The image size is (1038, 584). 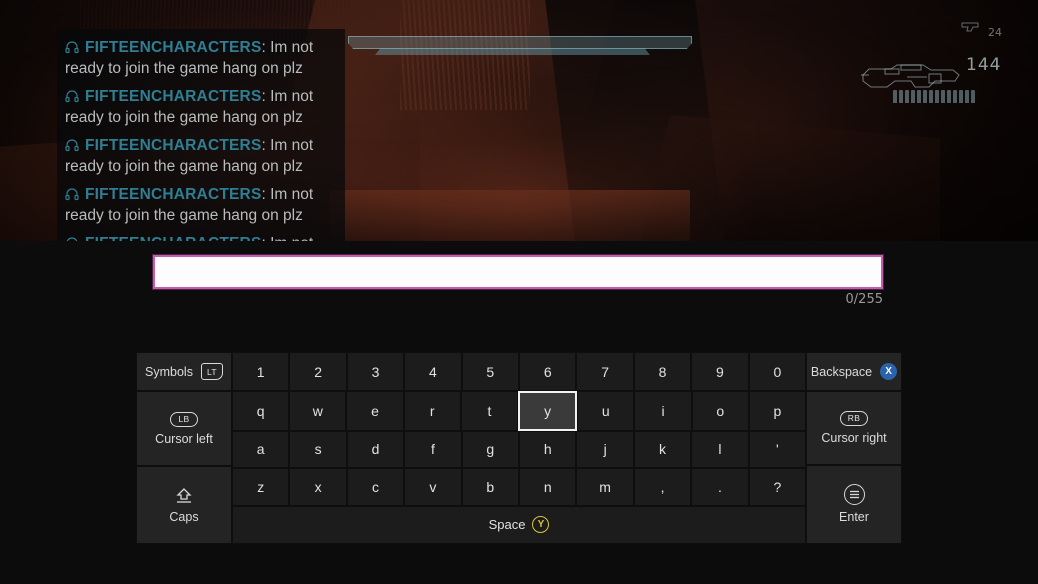 I want to click on keyboard-row: qwertyuiop, so click(x=519, y=411).